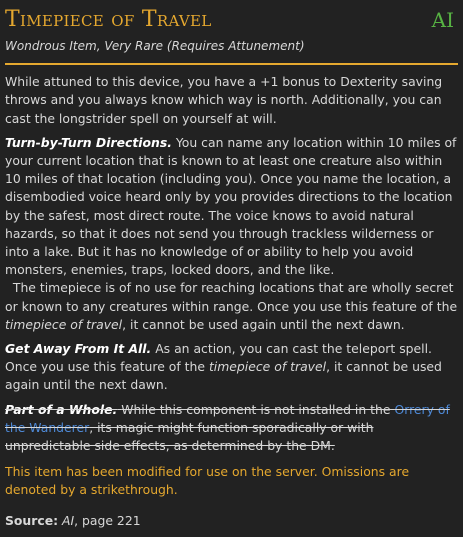  I want to click on source-line: Source: AI, page 221, so click(231, 521).